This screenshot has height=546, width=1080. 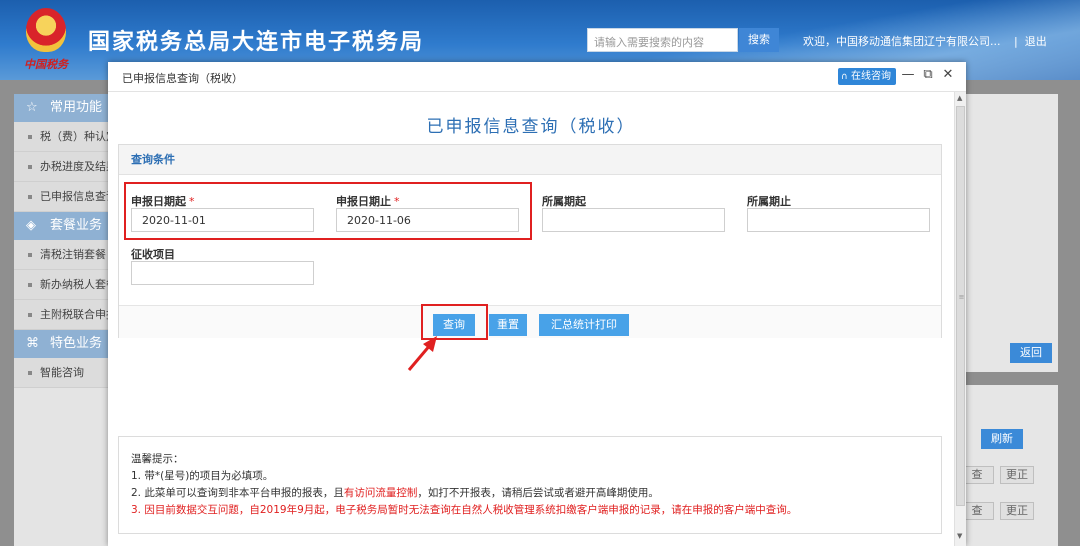 What do you see at coordinates (662, 40) in the screenshot?
I see `search-input: 请输入需要搜索的内容` at bounding box center [662, 40].